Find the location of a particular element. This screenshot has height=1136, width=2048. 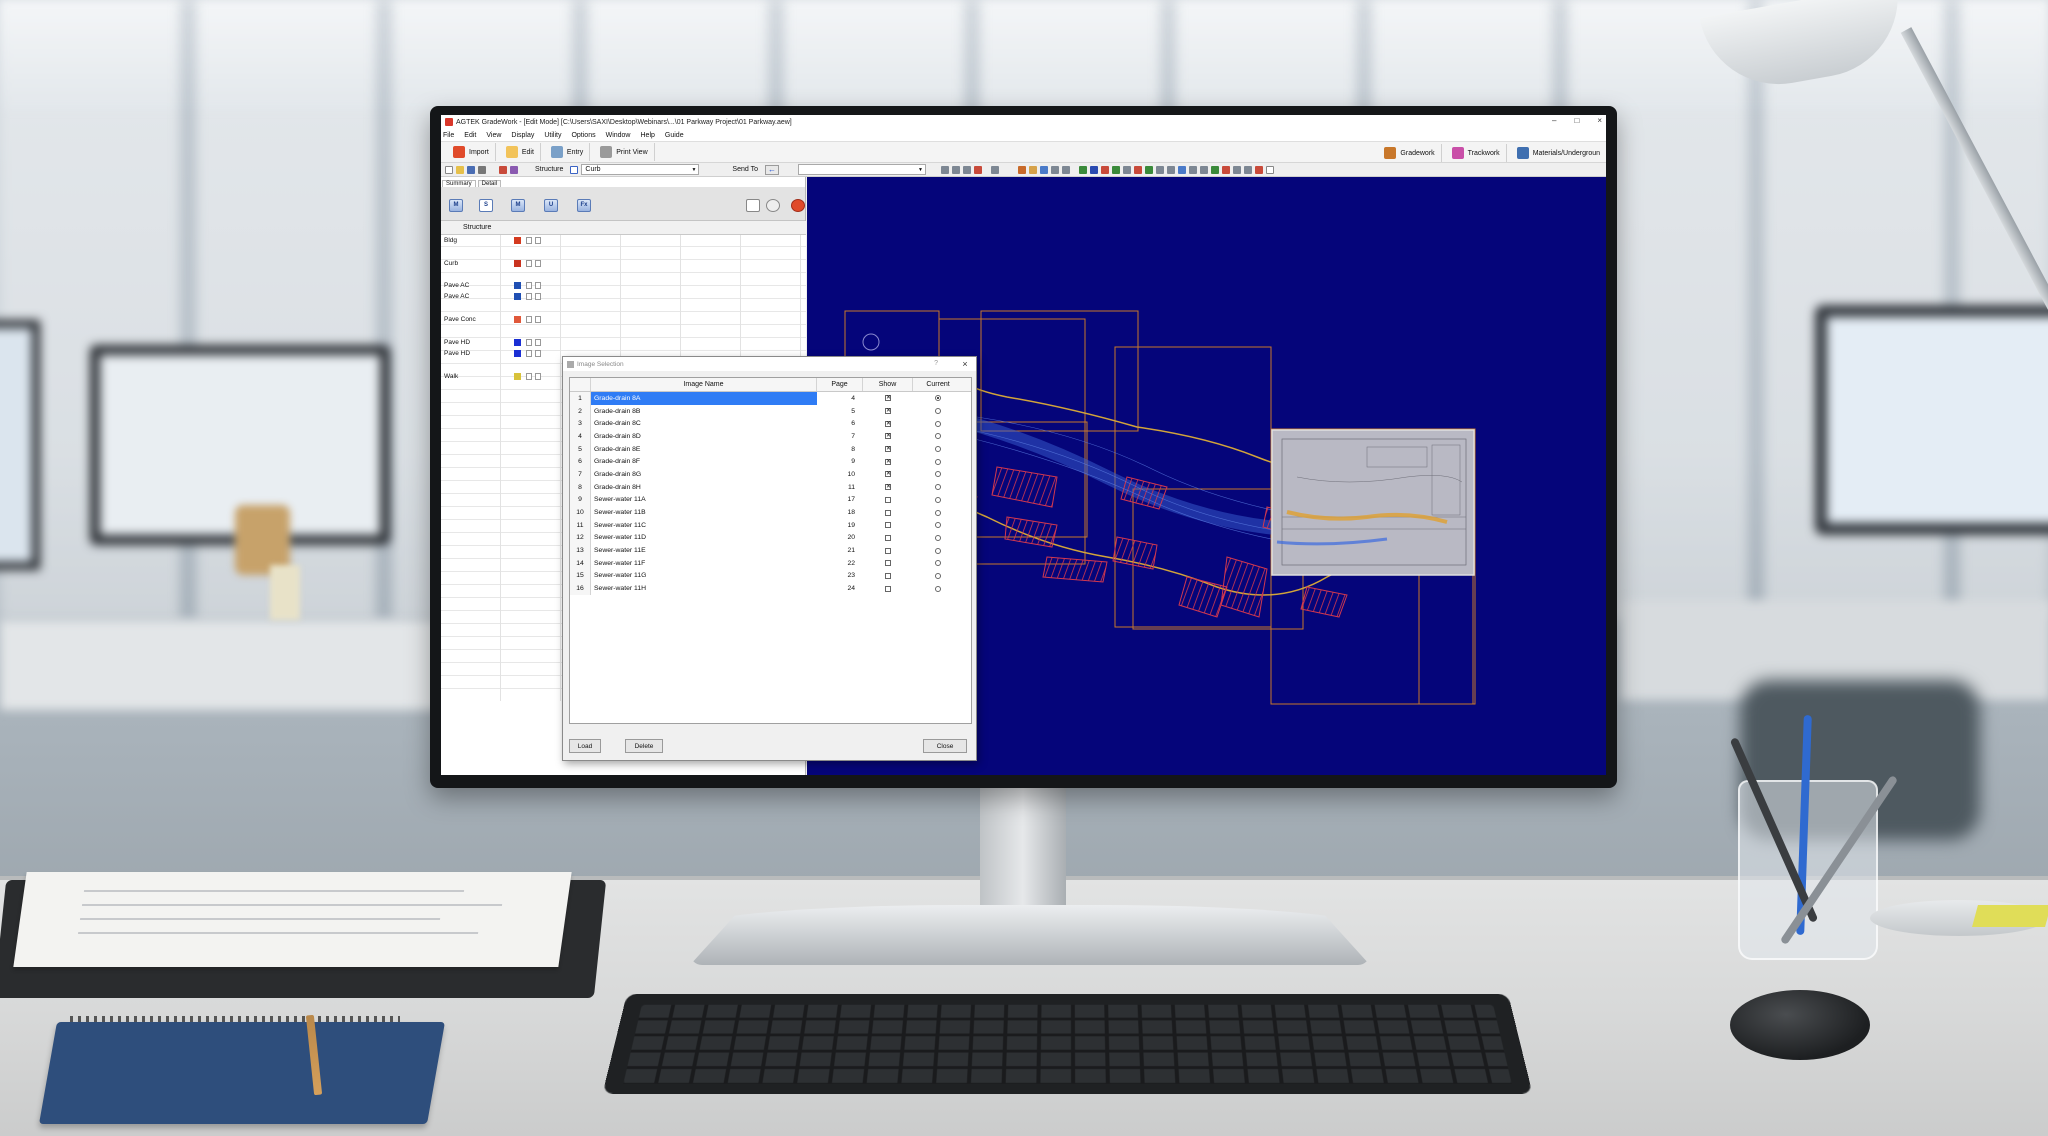

table-row: 11 Sewer-water 11C 19 is located at coordinates (770, 525).